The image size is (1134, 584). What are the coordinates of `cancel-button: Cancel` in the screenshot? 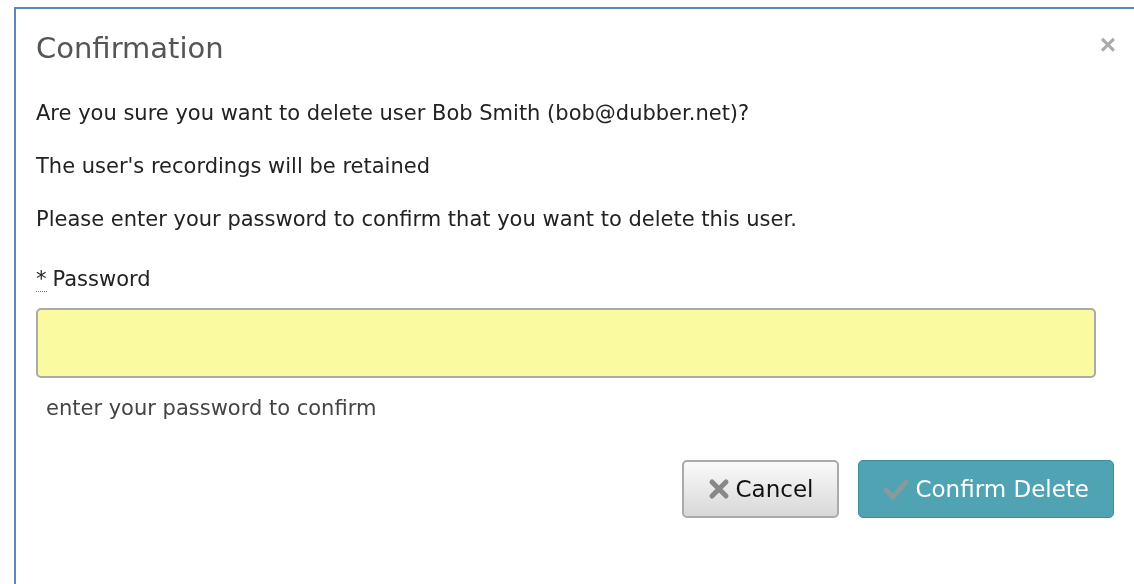 It's located at (760, 489).